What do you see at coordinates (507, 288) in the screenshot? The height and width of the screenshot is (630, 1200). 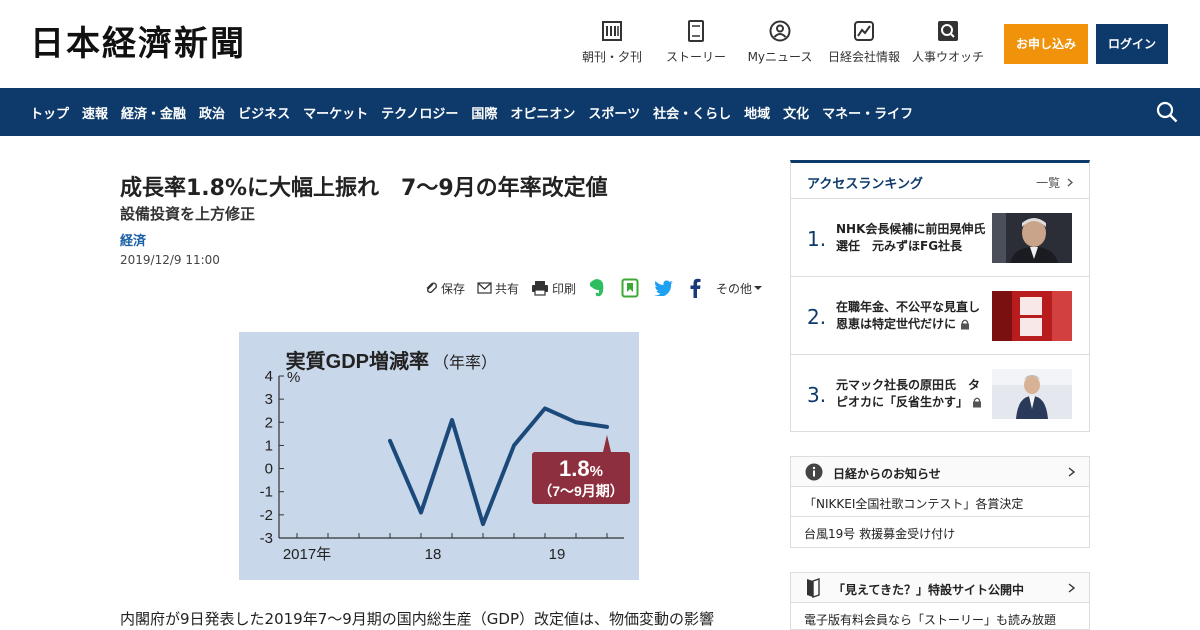 I see `share-label: 共有` at bounding box center [507, 288].